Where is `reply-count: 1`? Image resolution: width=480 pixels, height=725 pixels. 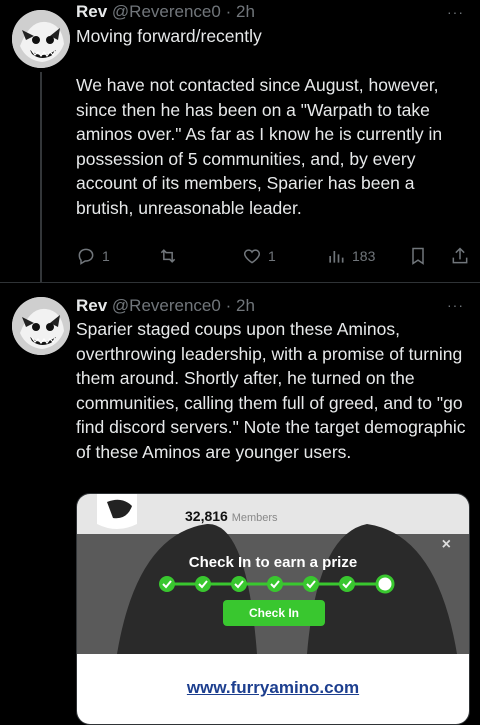
reply-count: 1 is located at coordinates (106, 256).